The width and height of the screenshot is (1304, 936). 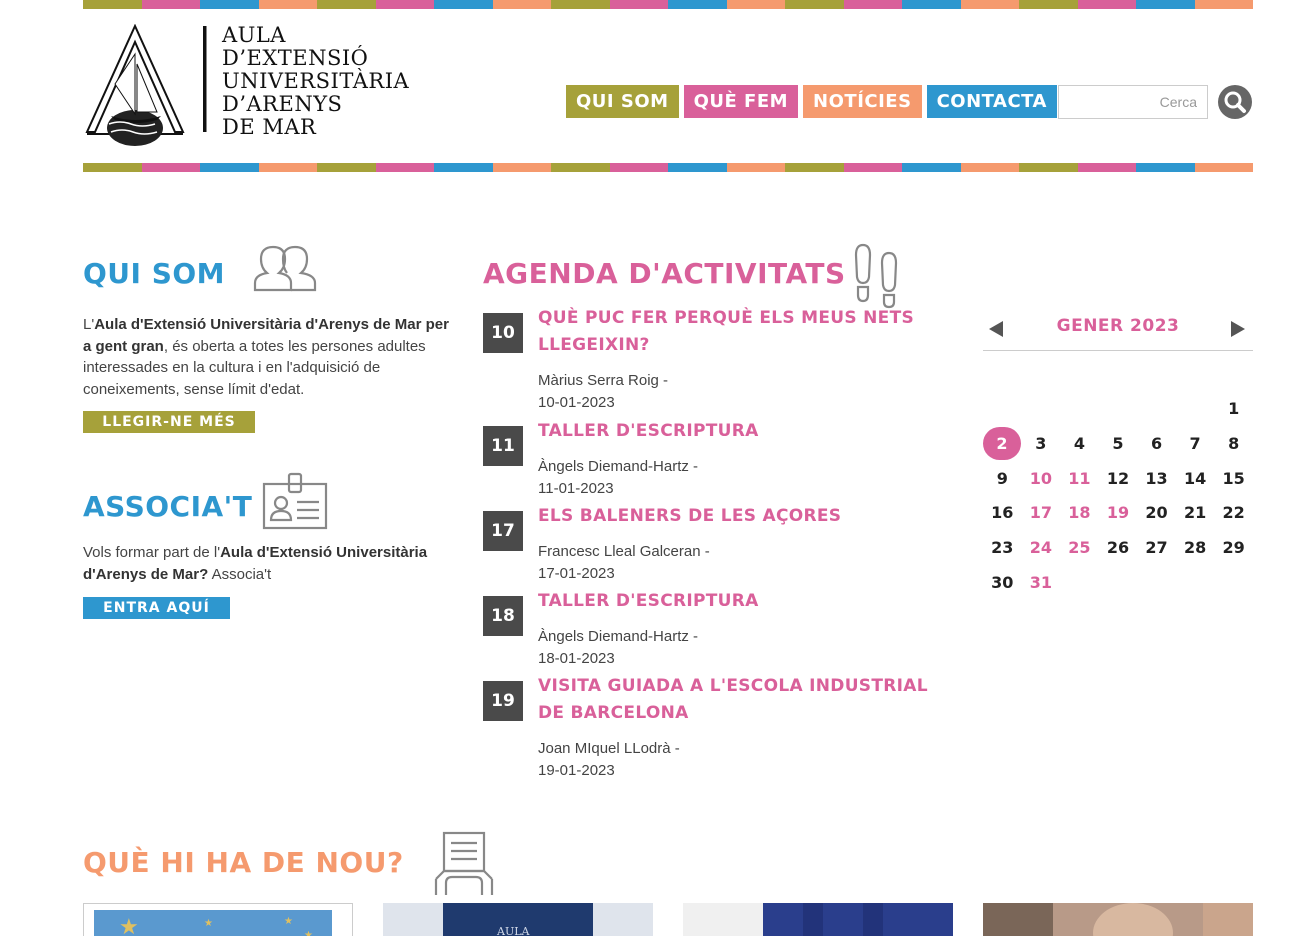 What do you see at coordinates (622, 101) in the screenshot?
I see `nav-item-qui-som: QUI SOM` at bounding box center [622, 101].